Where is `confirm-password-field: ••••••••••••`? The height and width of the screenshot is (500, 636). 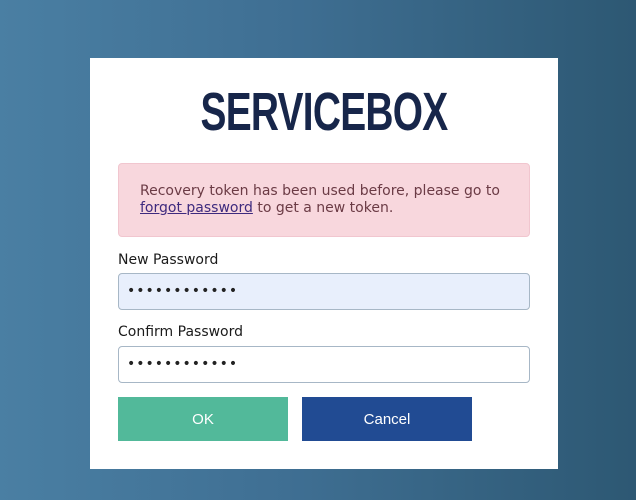
confirm-password-field: •••••••••••• is located at coordinates (324, 364).